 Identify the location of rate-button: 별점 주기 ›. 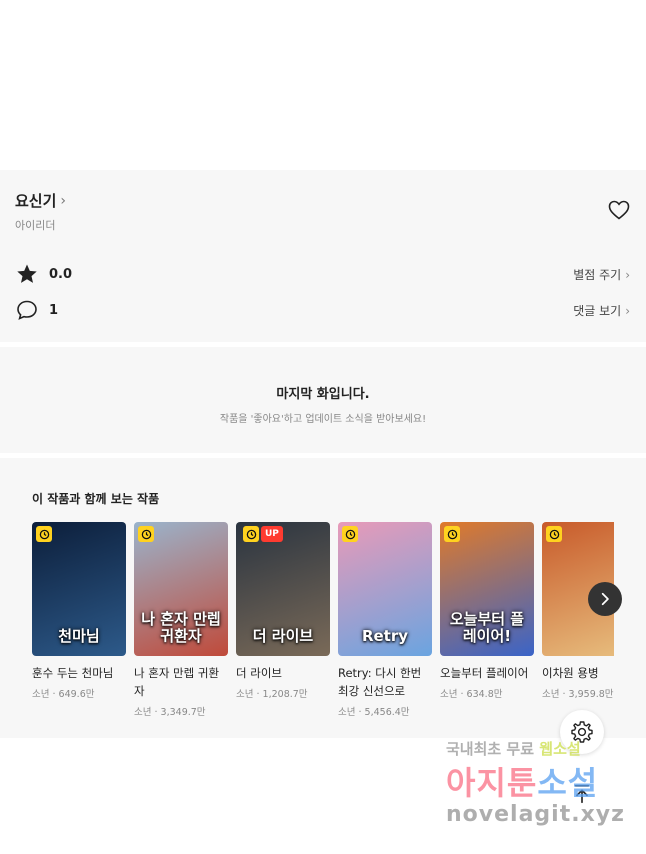
(601, 274).